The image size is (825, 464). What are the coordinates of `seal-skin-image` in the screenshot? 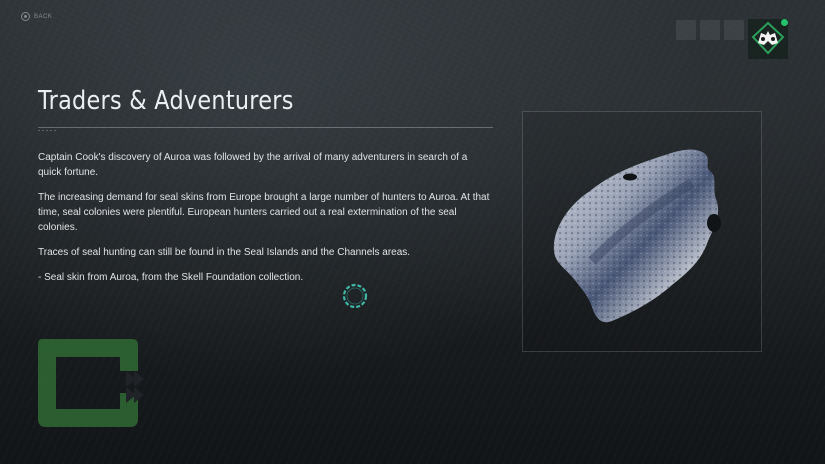 It's located at (637, 236).